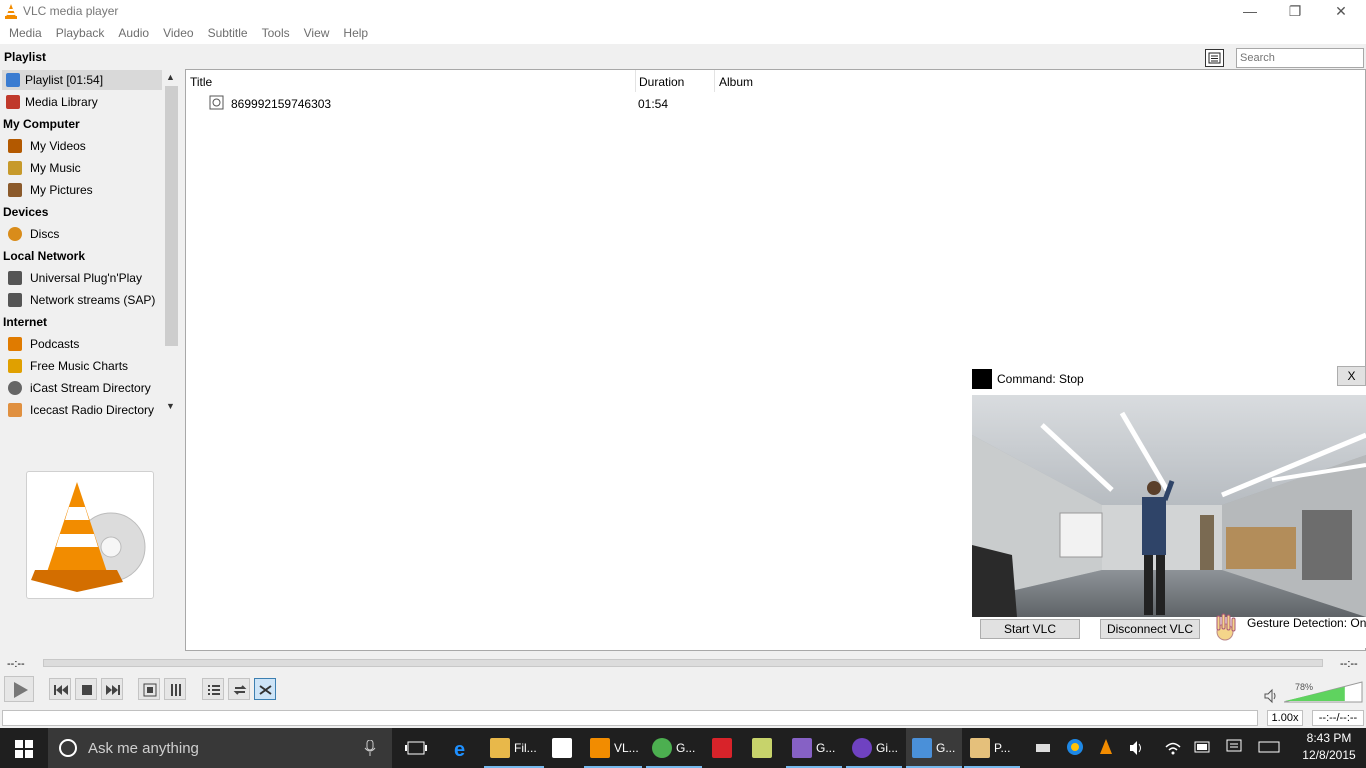 The image size is (1366, 768). Describe the element at coordinates (1106, 747) in the screenshot. I see `vlc-tray-icon` at that location.